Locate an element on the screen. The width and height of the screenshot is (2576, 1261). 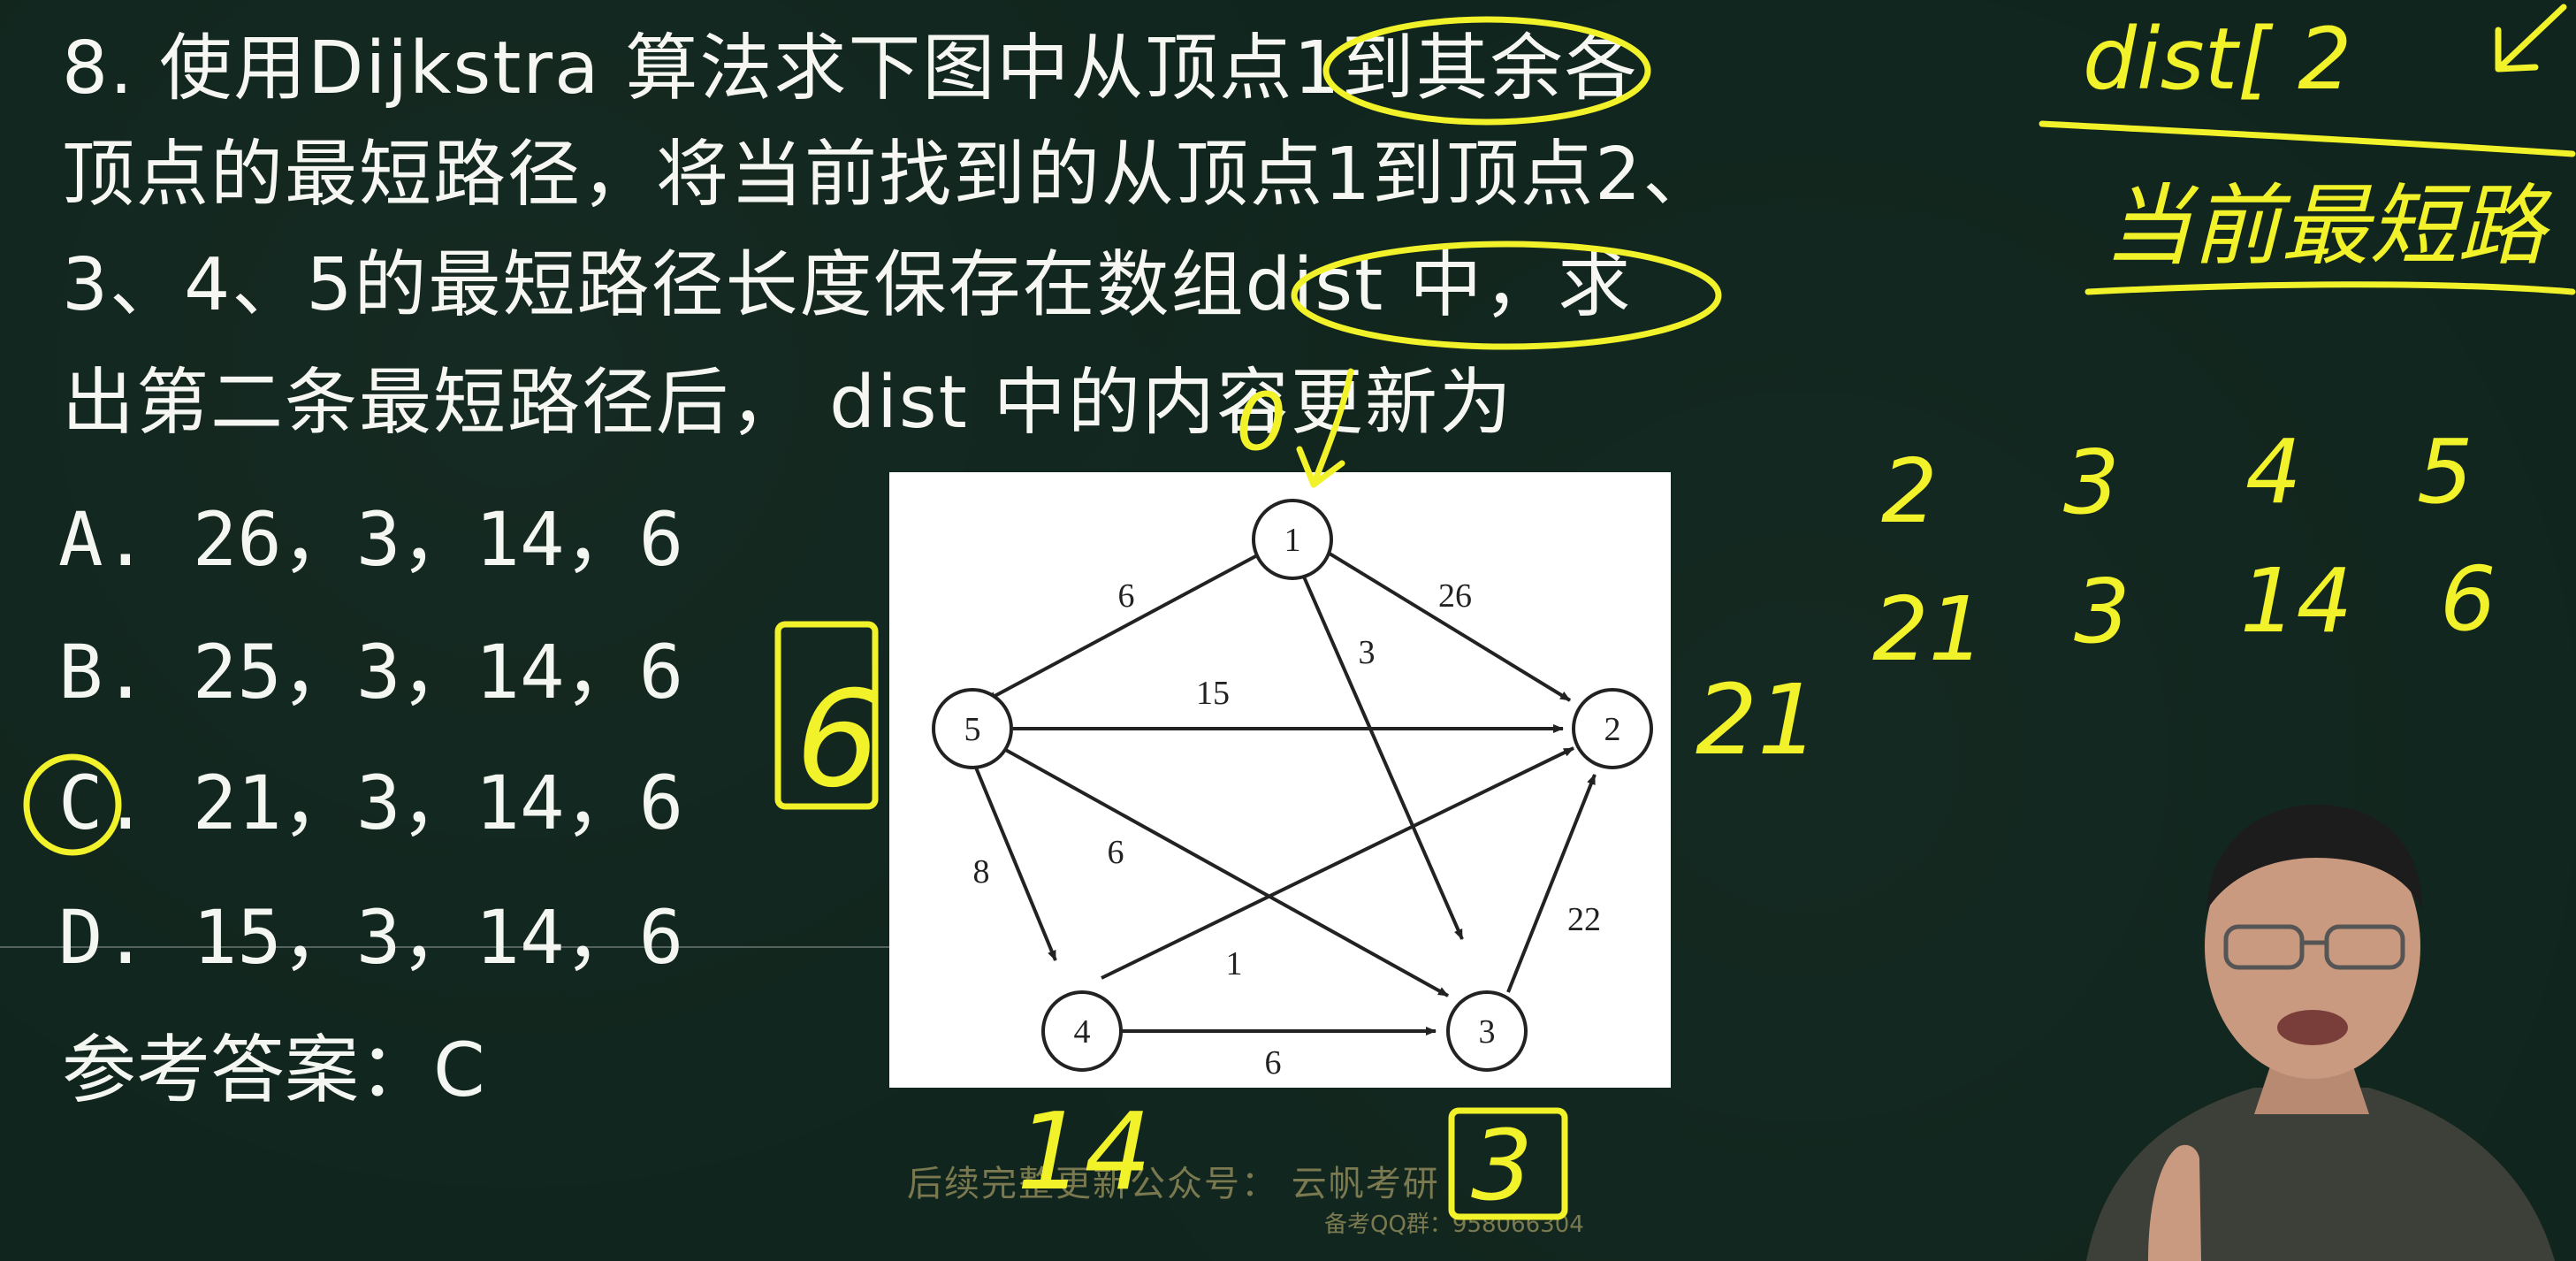
weight-1-3: 3 is located at coordinates (1367, 652).